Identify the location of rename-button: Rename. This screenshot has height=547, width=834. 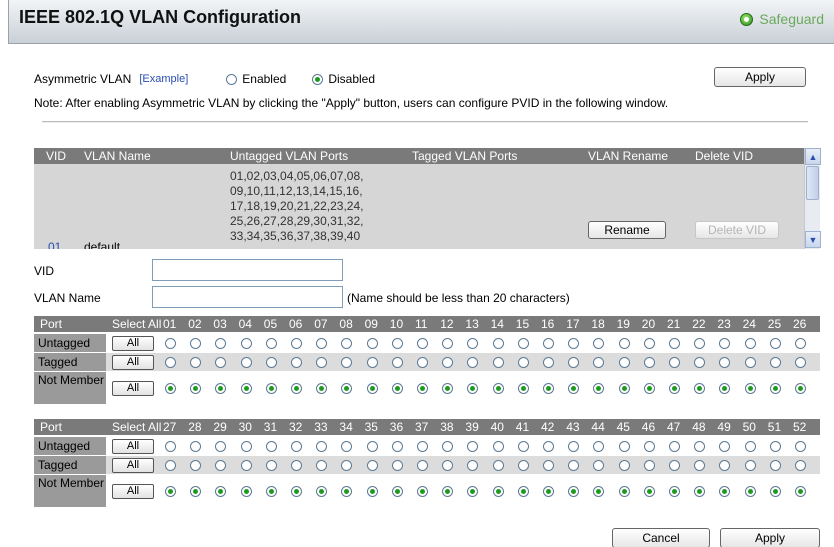
(627, 230).